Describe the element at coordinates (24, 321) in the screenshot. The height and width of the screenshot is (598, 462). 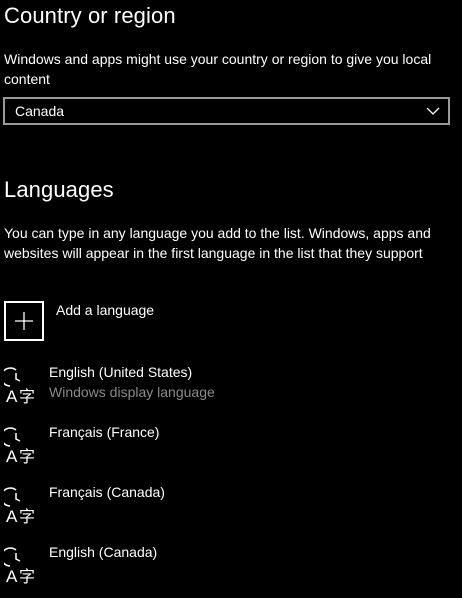
I see `plus-icon` at that location.